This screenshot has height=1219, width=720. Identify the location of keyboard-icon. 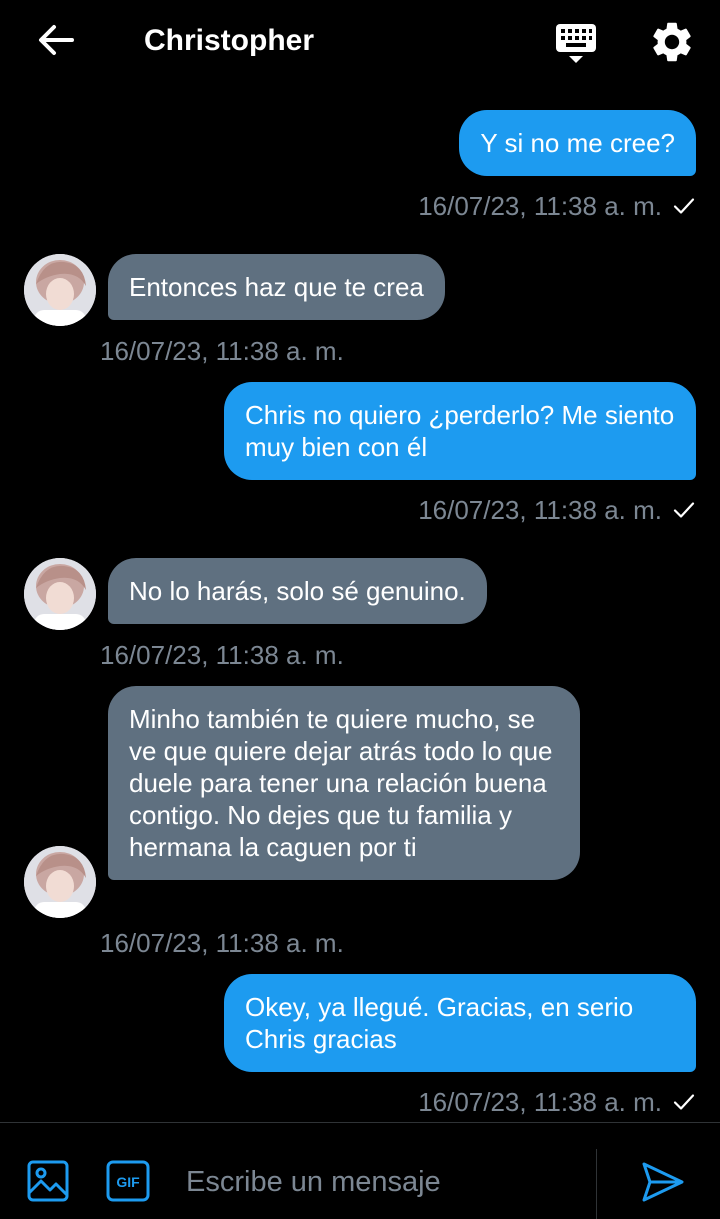
(576, 43).